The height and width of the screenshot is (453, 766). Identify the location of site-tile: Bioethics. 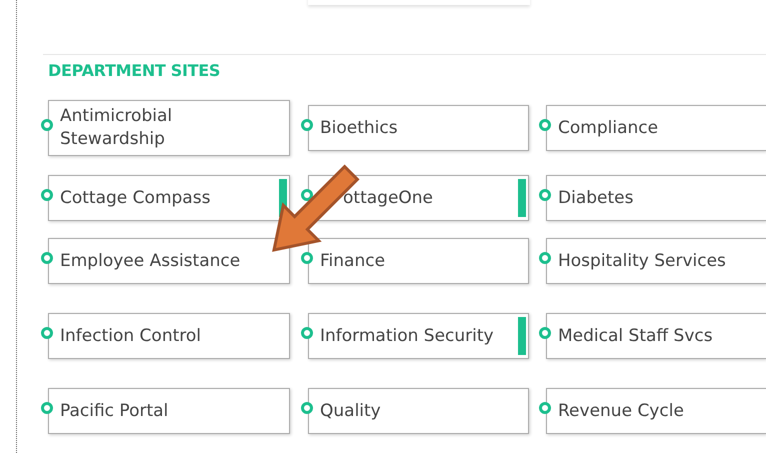
(418, 128).